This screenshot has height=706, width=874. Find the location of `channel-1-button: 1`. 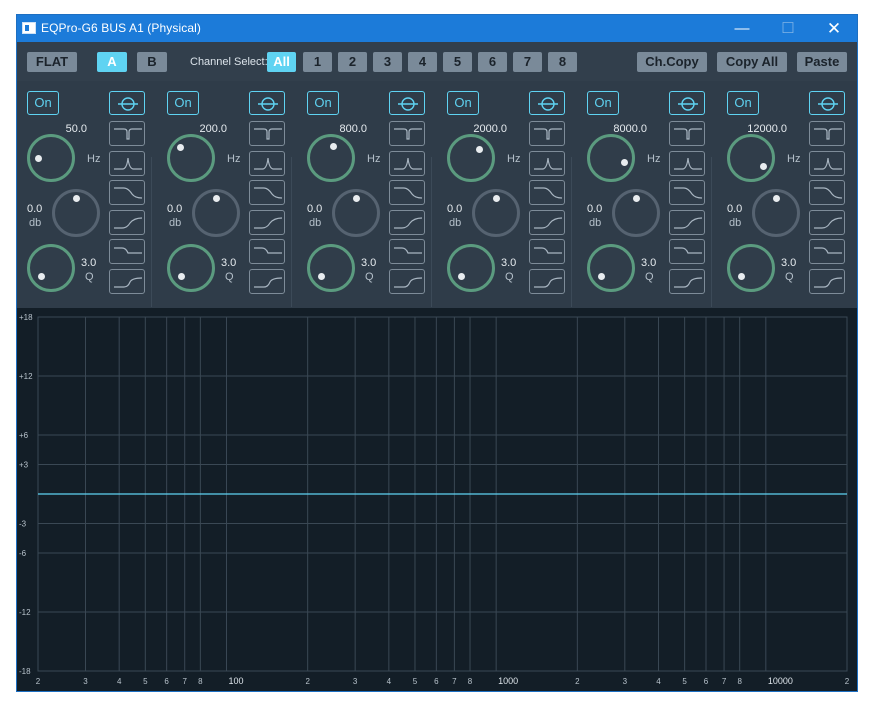

channel-1-button: 1 is located at coordinates (317, 62).